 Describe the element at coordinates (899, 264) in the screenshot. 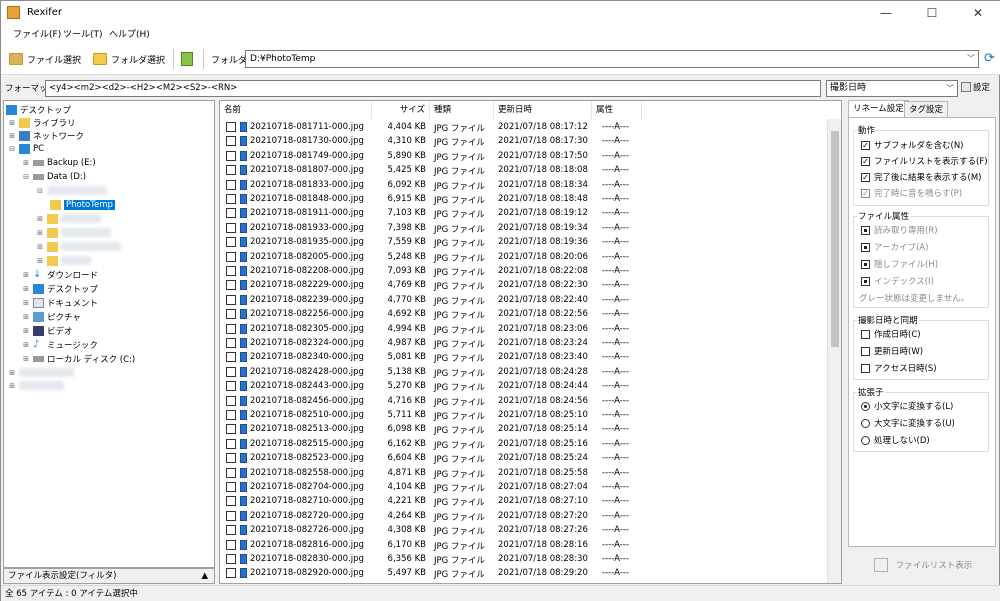

I see `attr-hidden: 隠しファイル(H)` at that location.